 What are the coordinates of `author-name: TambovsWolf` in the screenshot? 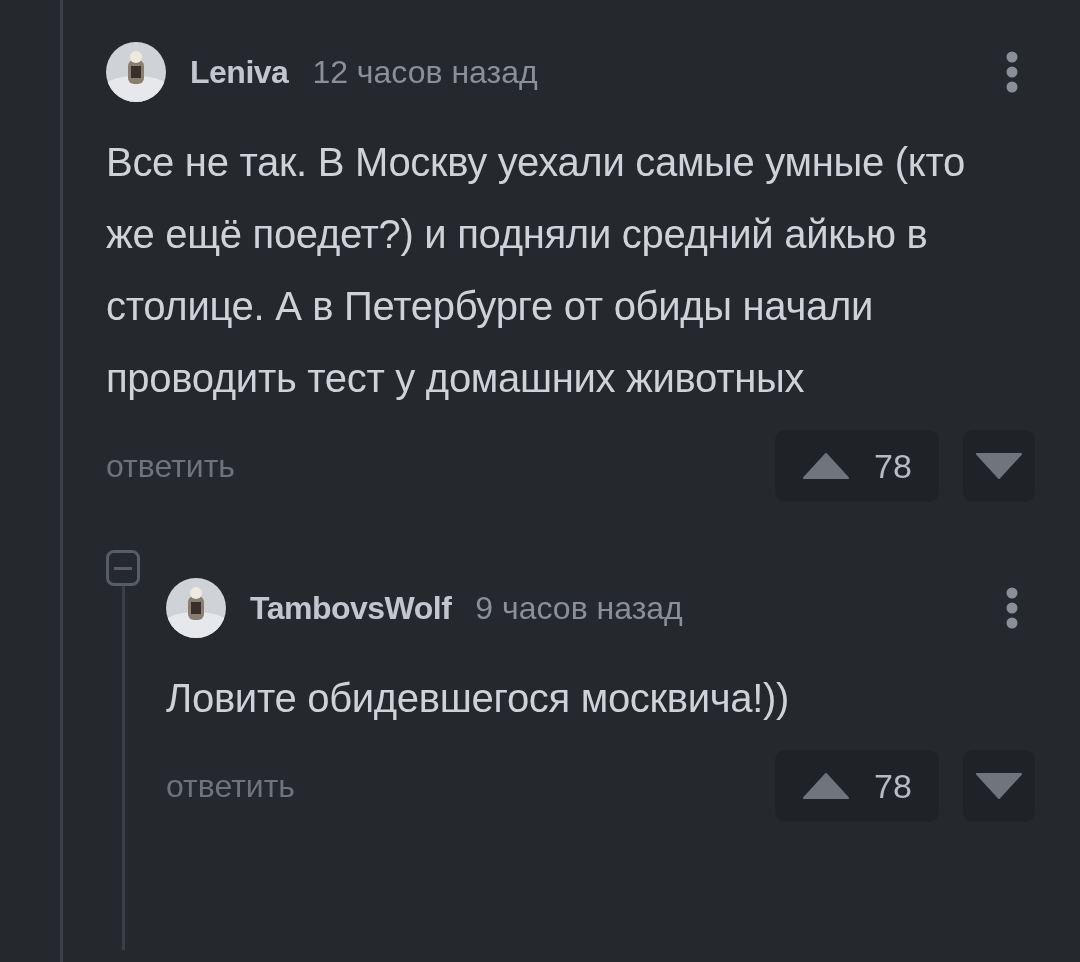 It's located at (351, 608).